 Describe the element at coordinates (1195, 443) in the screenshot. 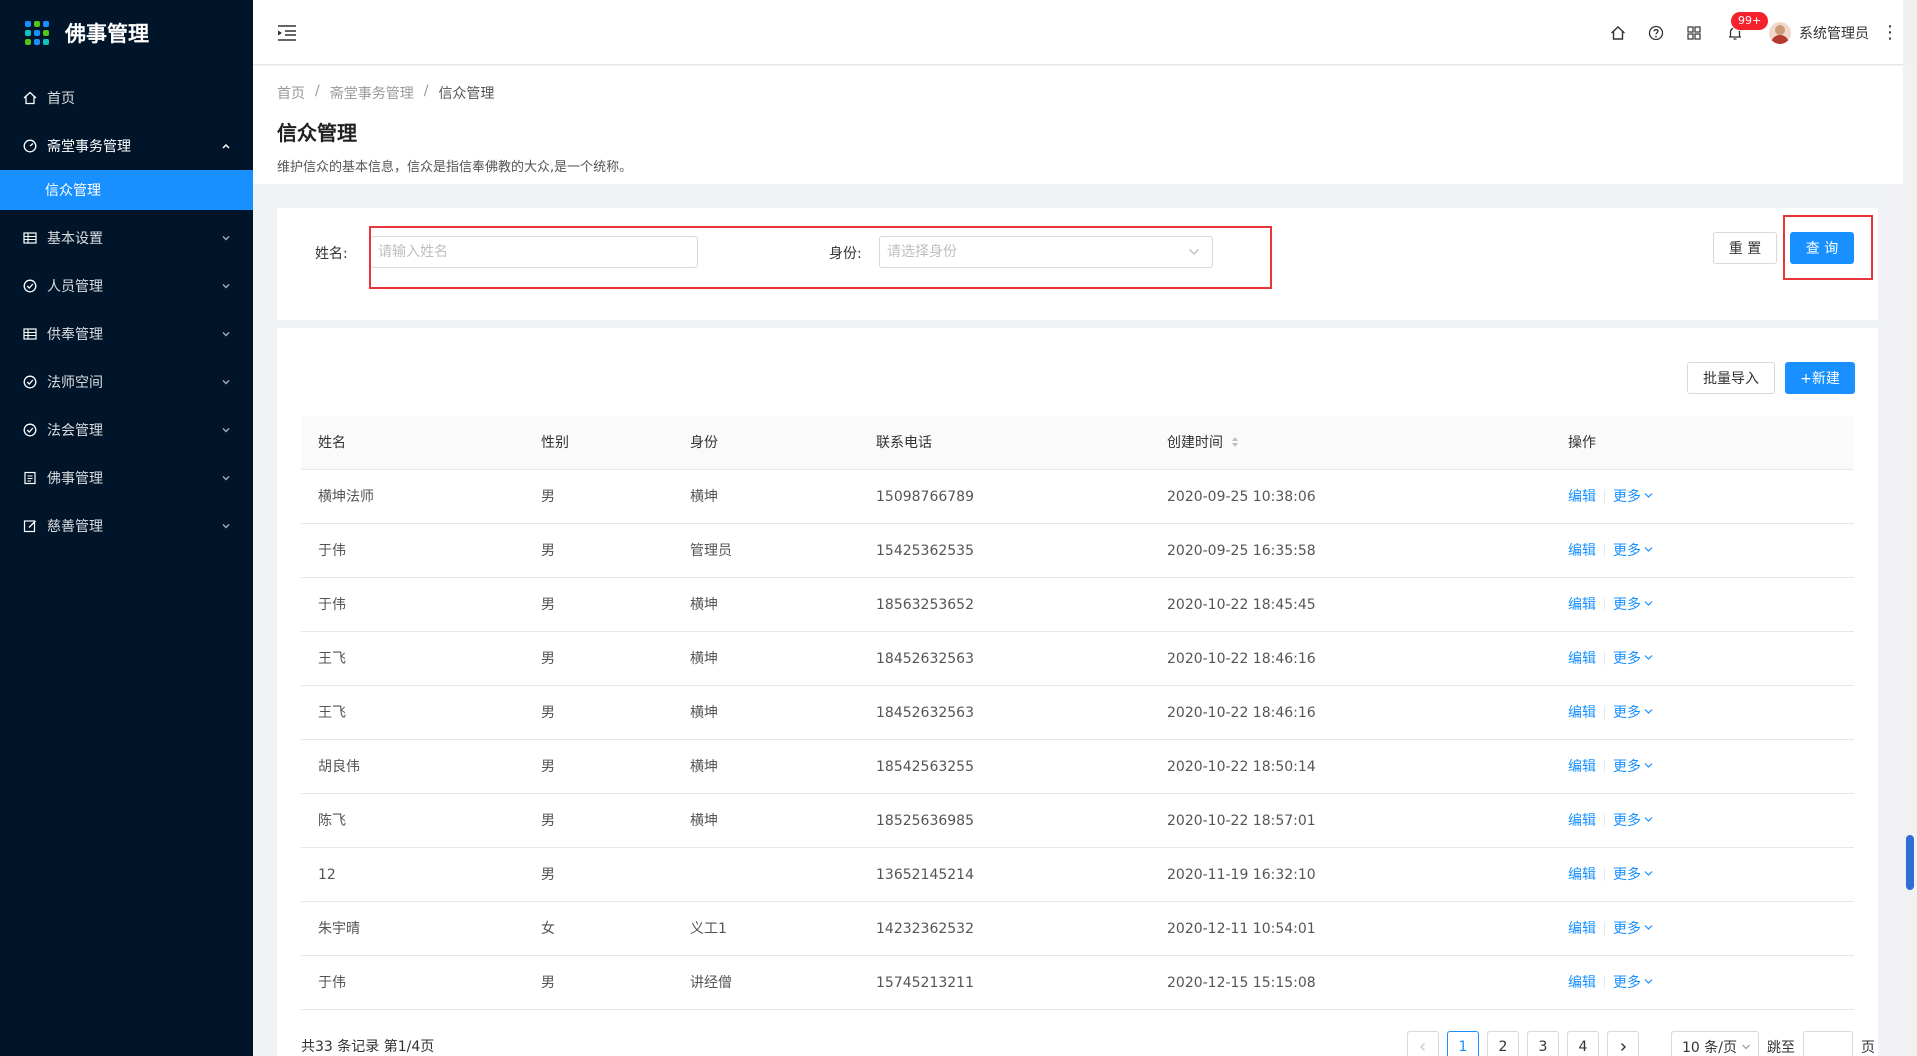

I see `column-header-label: 创建时间` at that location.